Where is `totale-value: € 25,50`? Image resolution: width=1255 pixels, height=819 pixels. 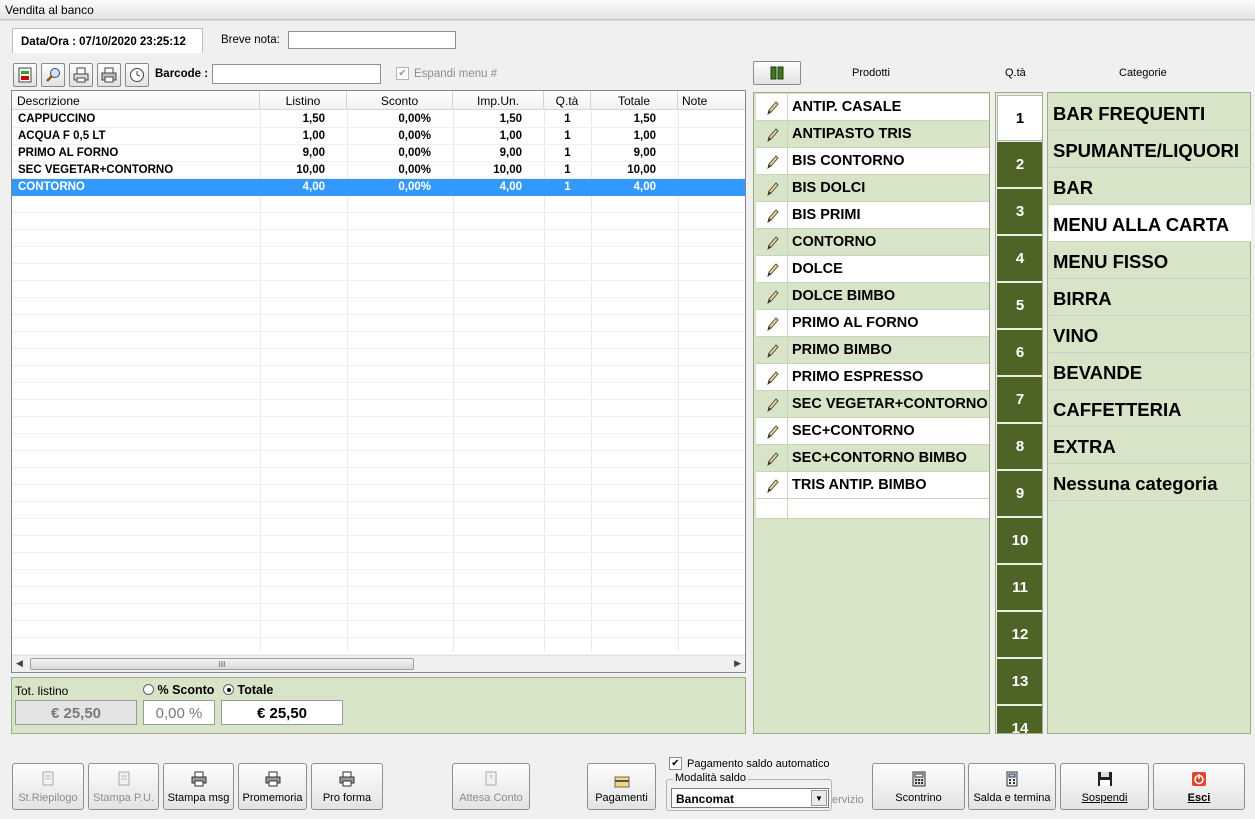
totale-value: € 25,50 is located at coordinates (282, 712).